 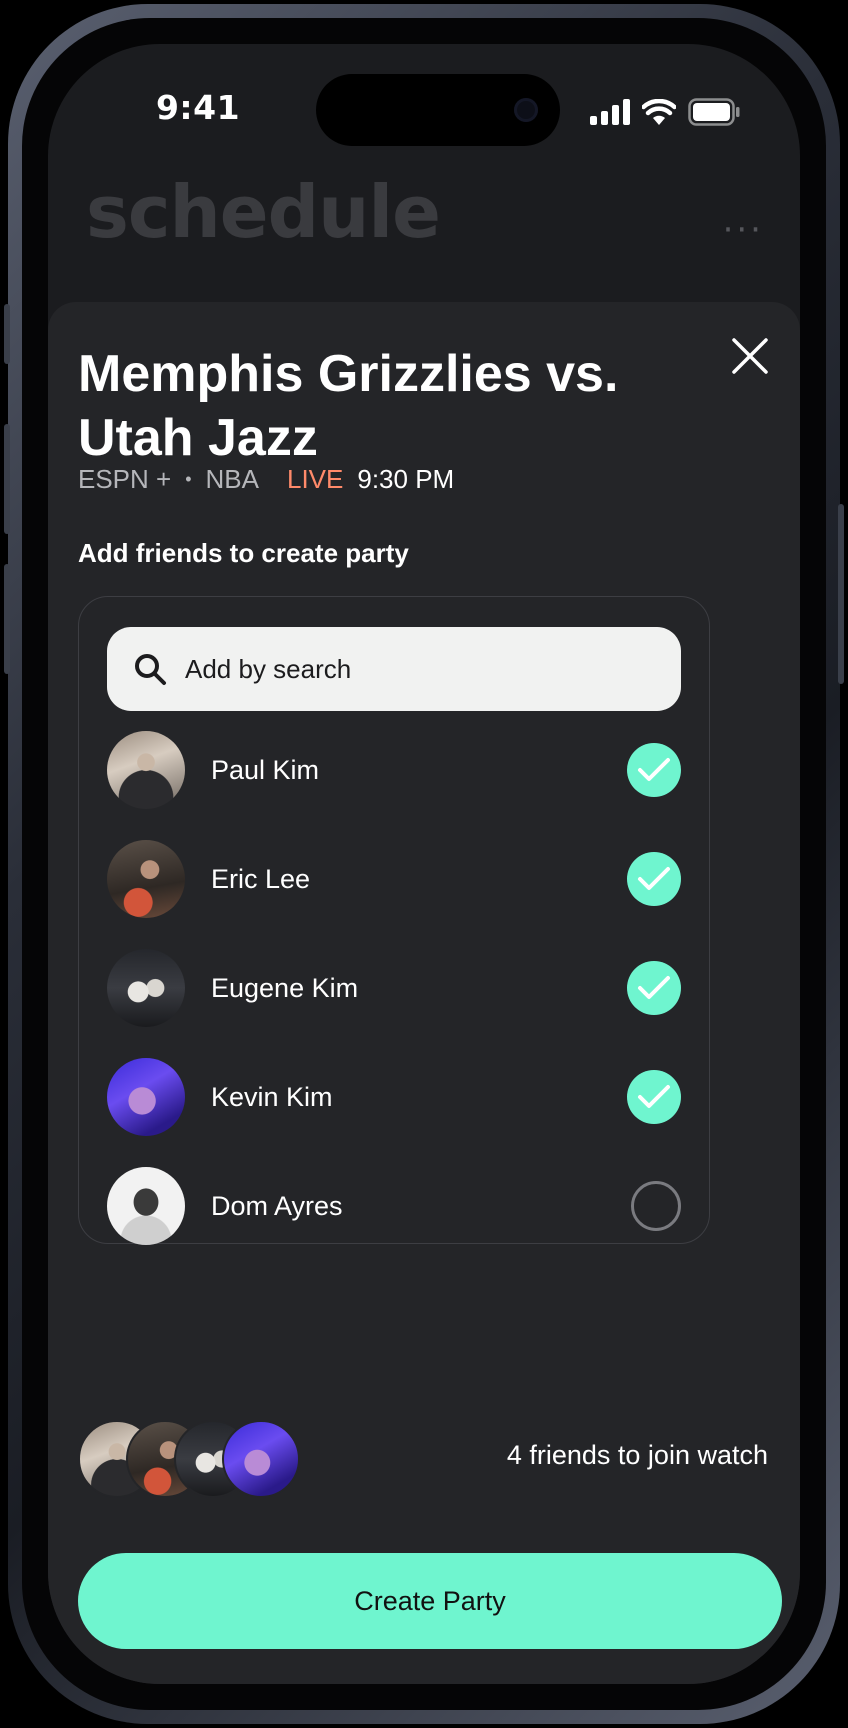 What do you see at coordinates (394, 770) in the screenshot?
I see `friend-row: Paul Kim` at bounding box center [394, 770].